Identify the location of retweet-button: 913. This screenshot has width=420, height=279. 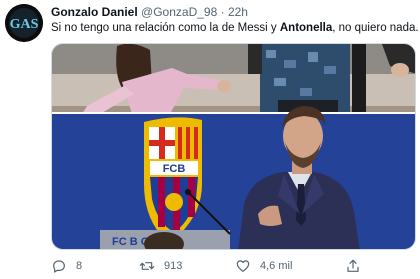
(160, 266).